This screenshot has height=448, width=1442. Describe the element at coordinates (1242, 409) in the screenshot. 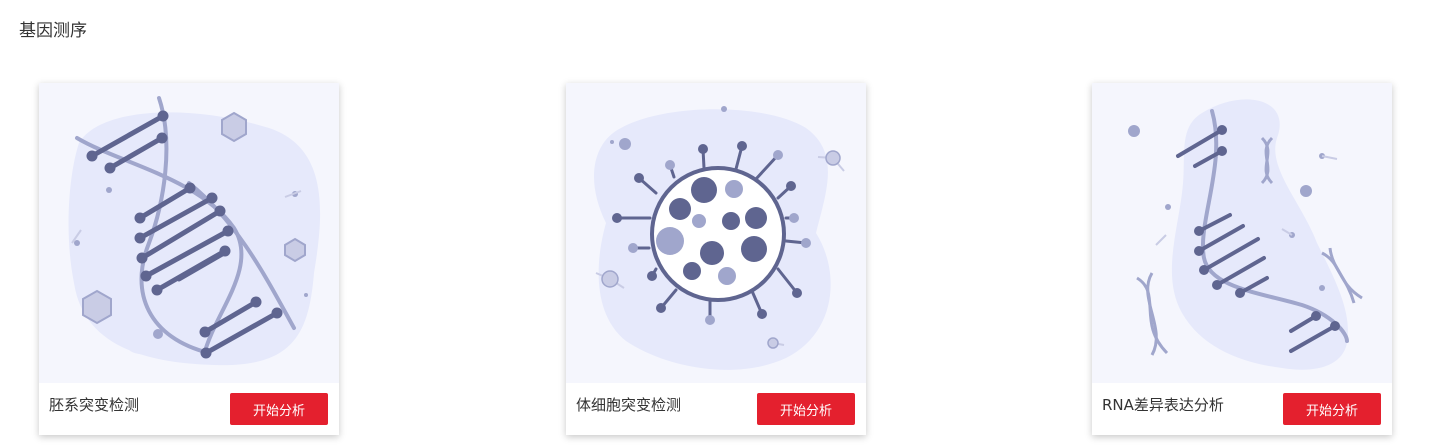

I see `card-footer: RNA差异表达分析 开始分析` at that location.